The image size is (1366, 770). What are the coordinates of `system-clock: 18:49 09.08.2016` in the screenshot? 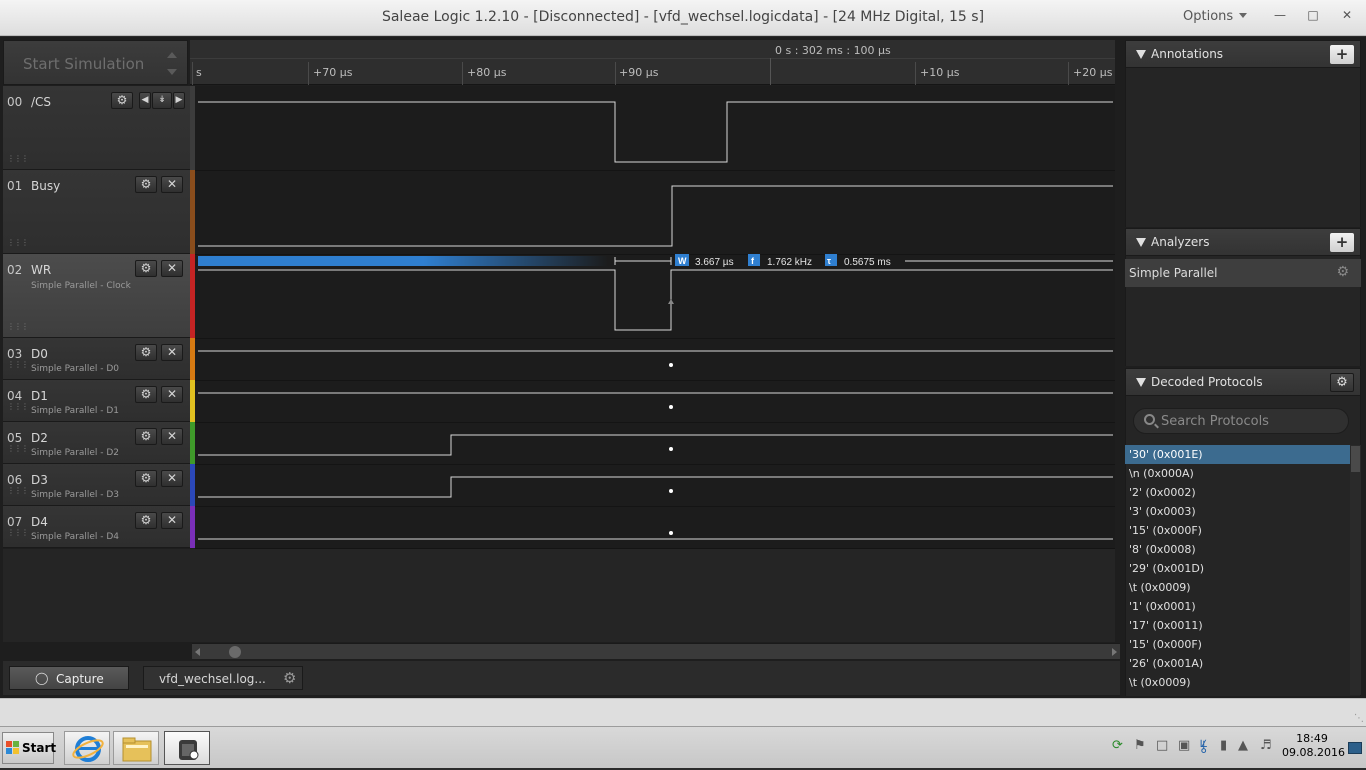 It's located at (1313, 746).